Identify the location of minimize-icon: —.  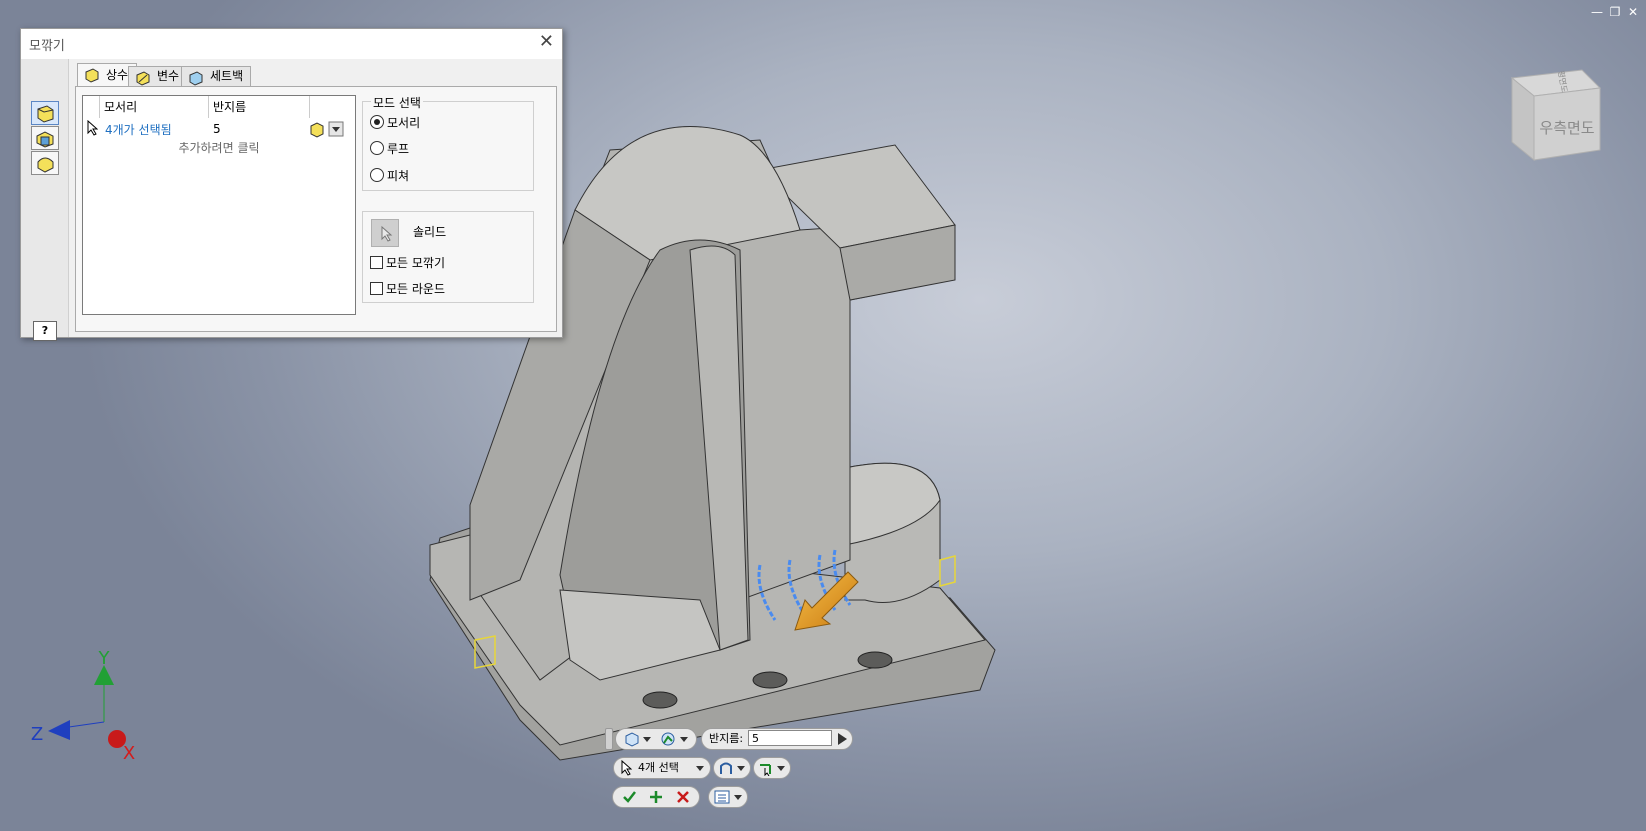
(1597, 12).